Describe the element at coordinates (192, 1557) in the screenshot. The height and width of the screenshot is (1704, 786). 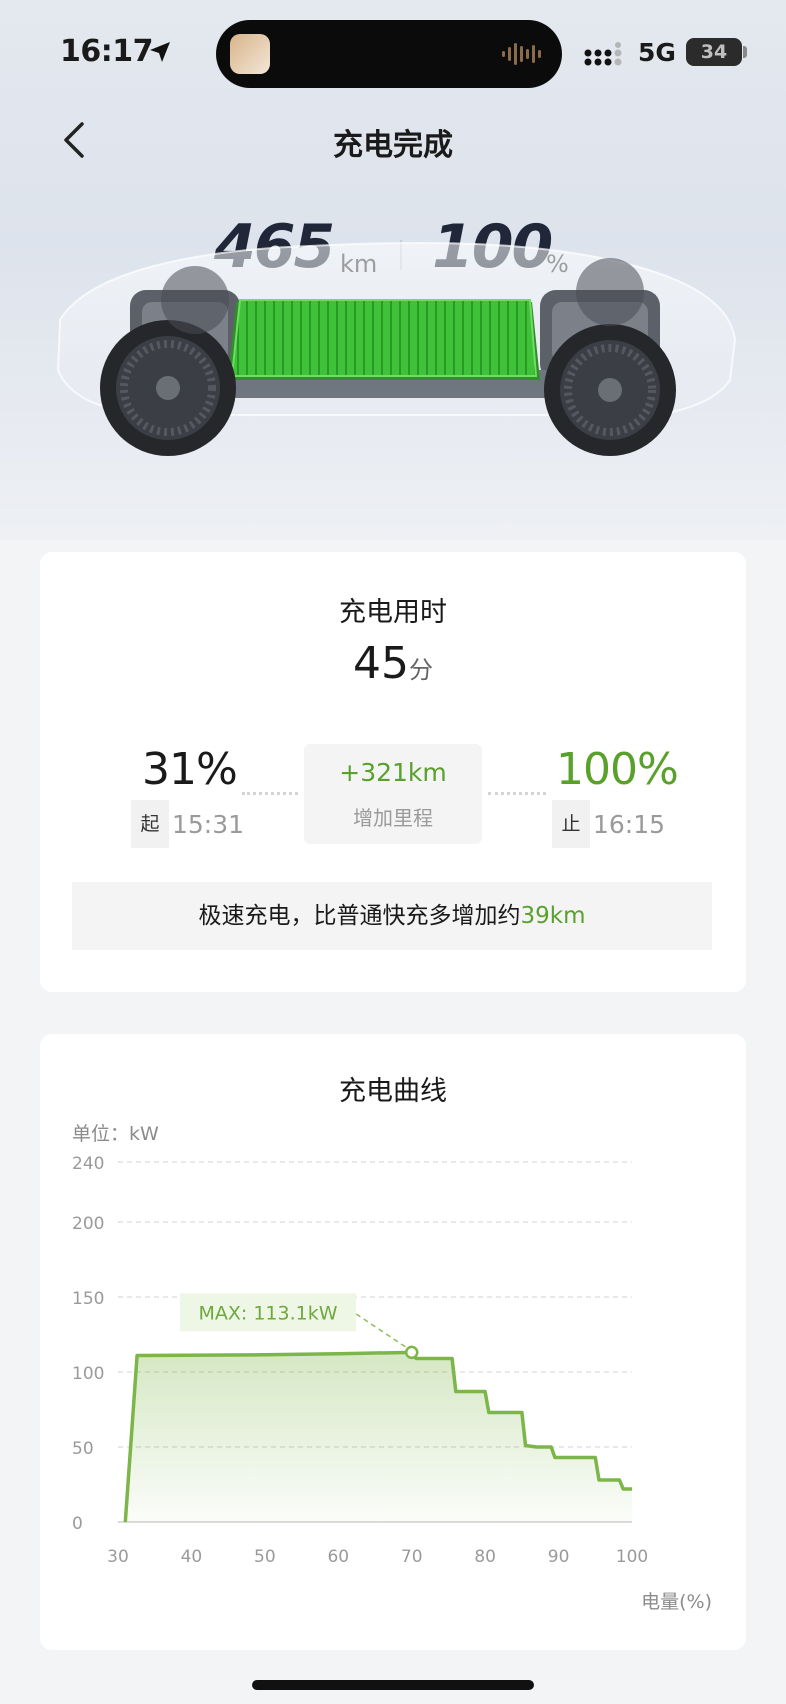
I see `x-tick-label: 40` at that location.